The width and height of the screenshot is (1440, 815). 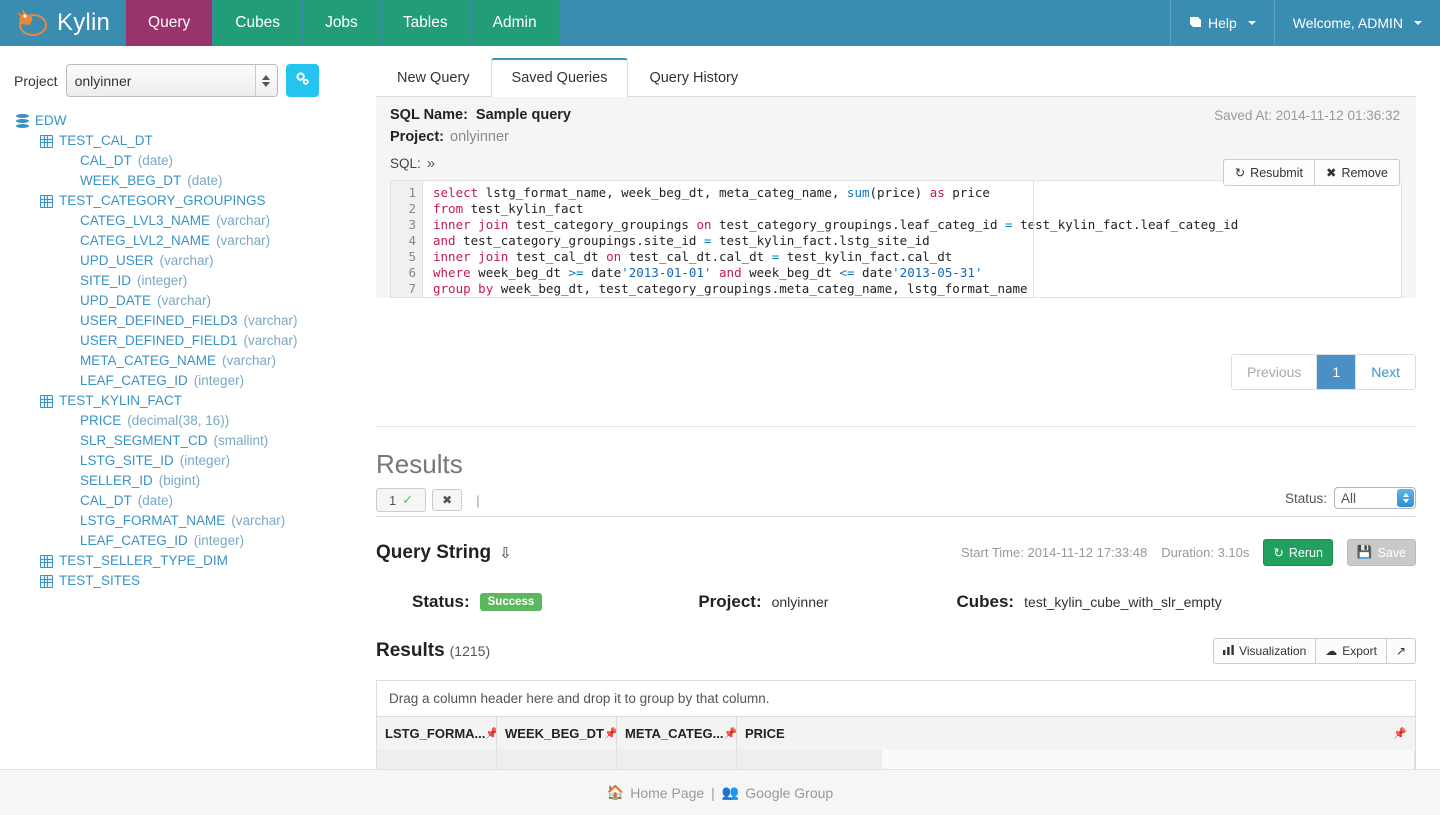 I want to click on tree-item-label: CATEG_LVL2_NAME, so click(x=145, y=240).